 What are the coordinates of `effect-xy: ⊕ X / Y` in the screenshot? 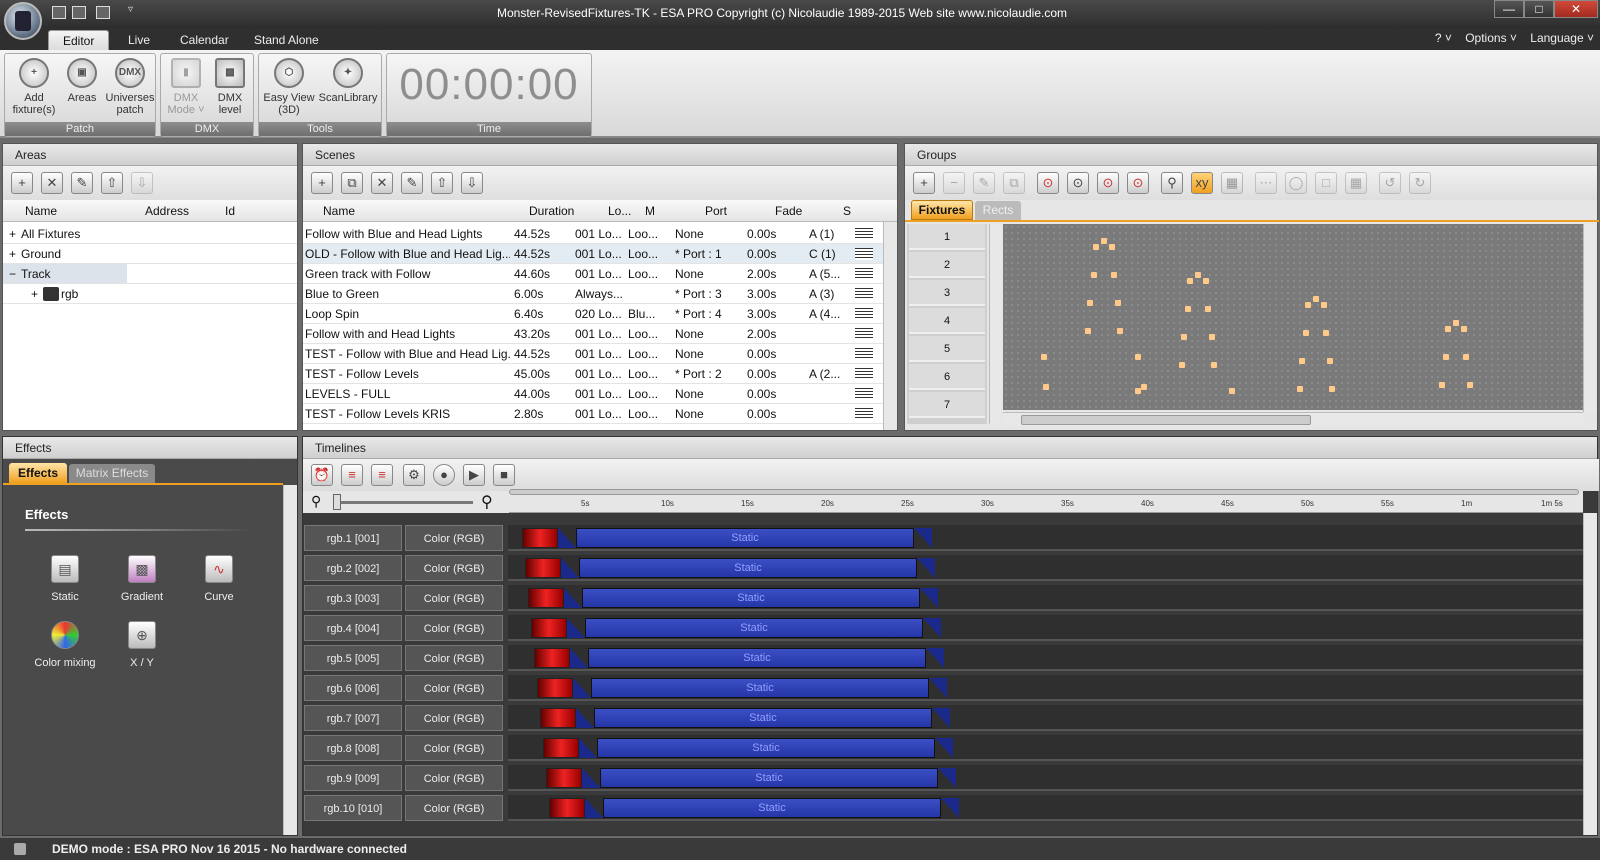 It's located at (142, 645).